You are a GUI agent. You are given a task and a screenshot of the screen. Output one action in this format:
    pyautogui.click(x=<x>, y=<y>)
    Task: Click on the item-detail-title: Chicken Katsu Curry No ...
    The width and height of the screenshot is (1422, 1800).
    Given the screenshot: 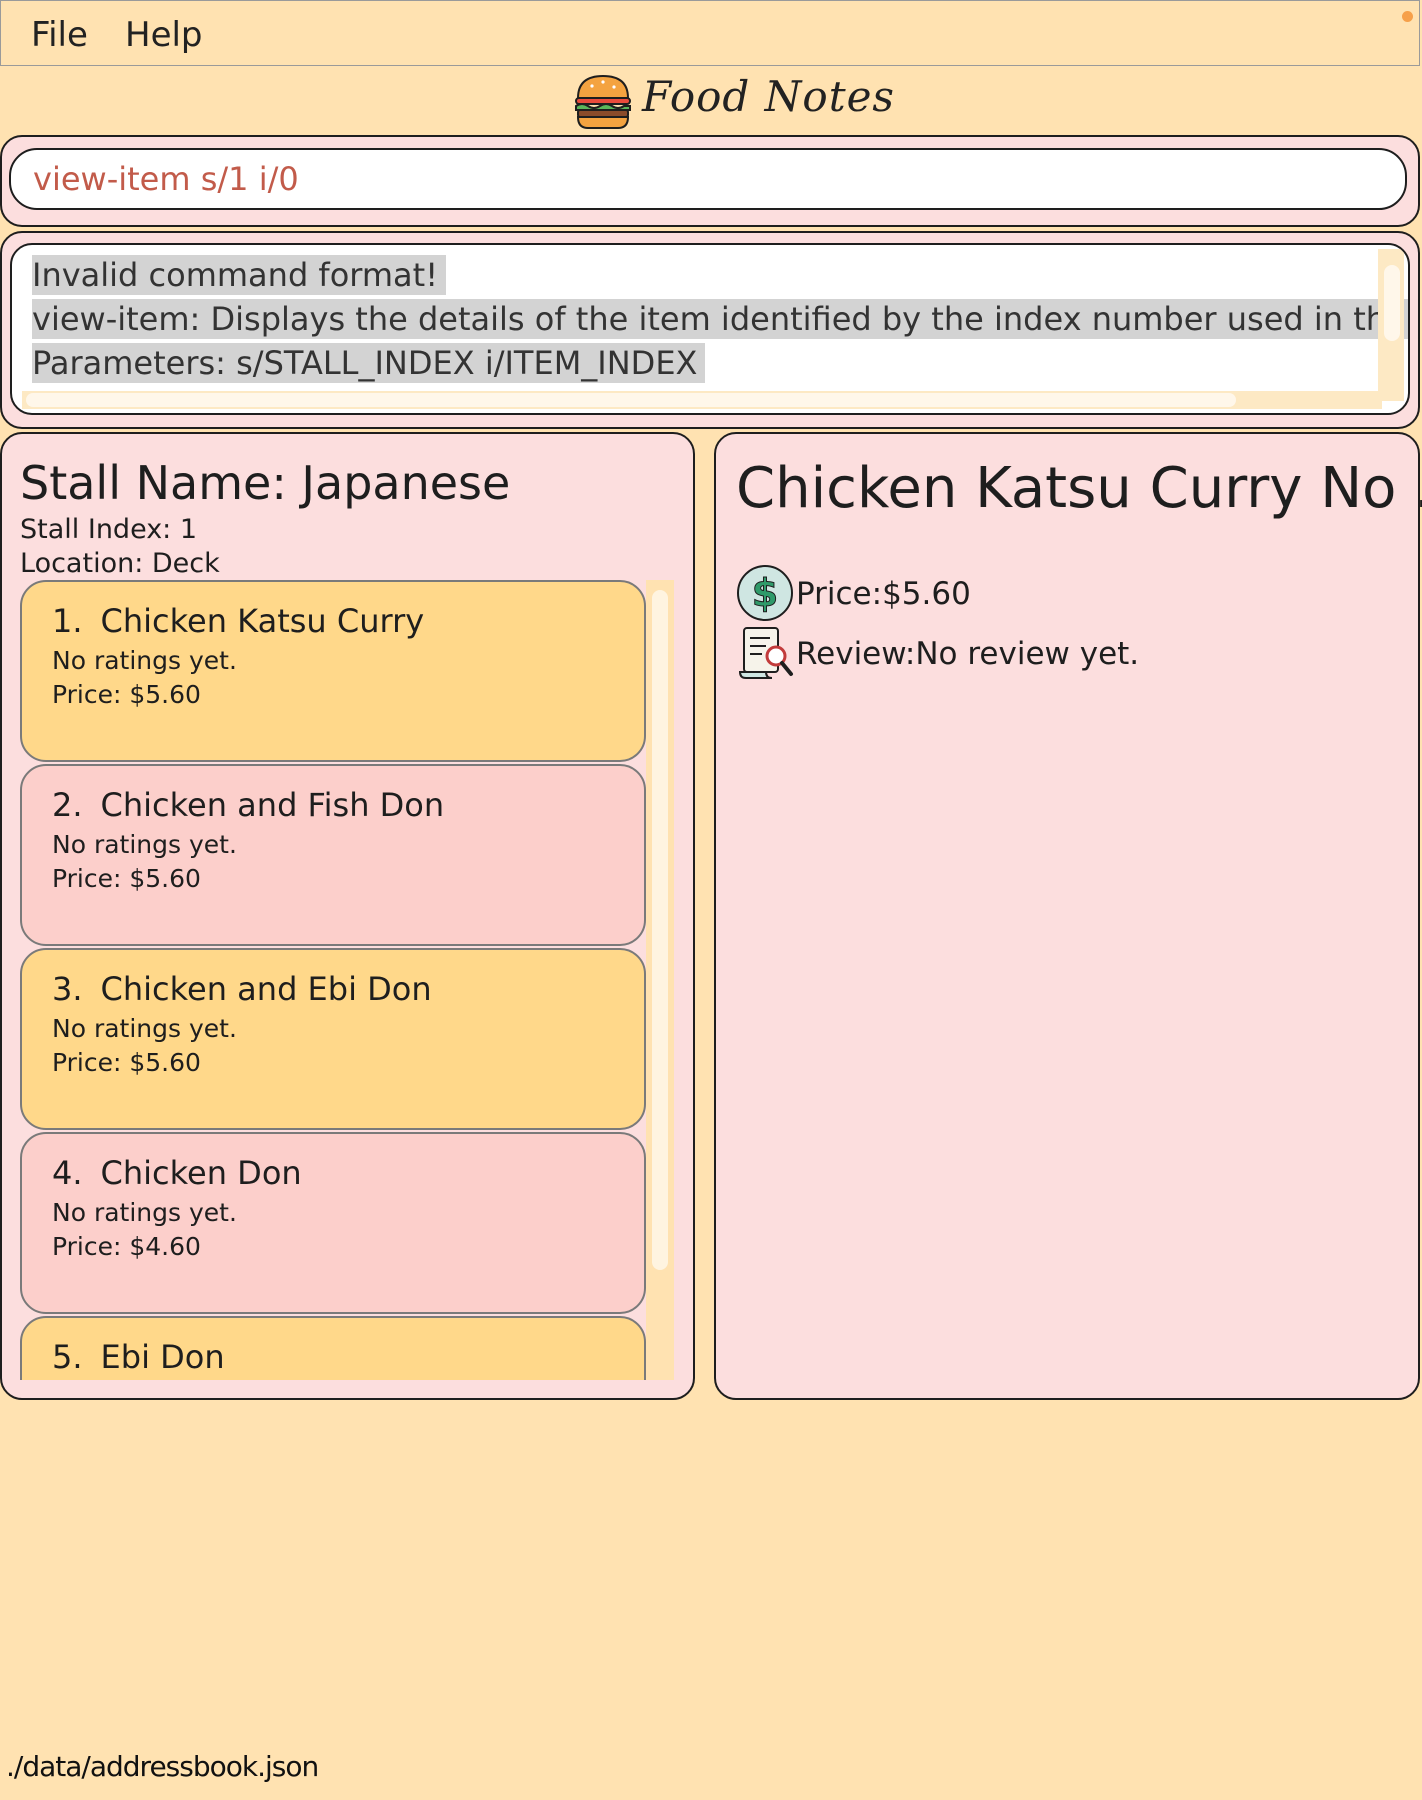 What is the action you would take?
    pyautogui.click(x=1079, y=488)
    